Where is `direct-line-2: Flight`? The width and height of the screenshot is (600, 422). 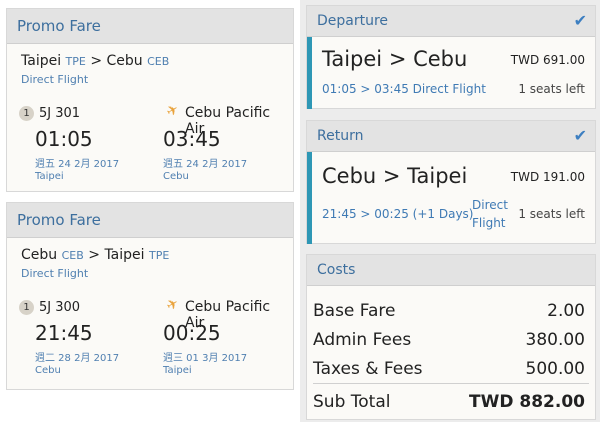
direct-line-2: Flight is located at coordinates (489, 223).